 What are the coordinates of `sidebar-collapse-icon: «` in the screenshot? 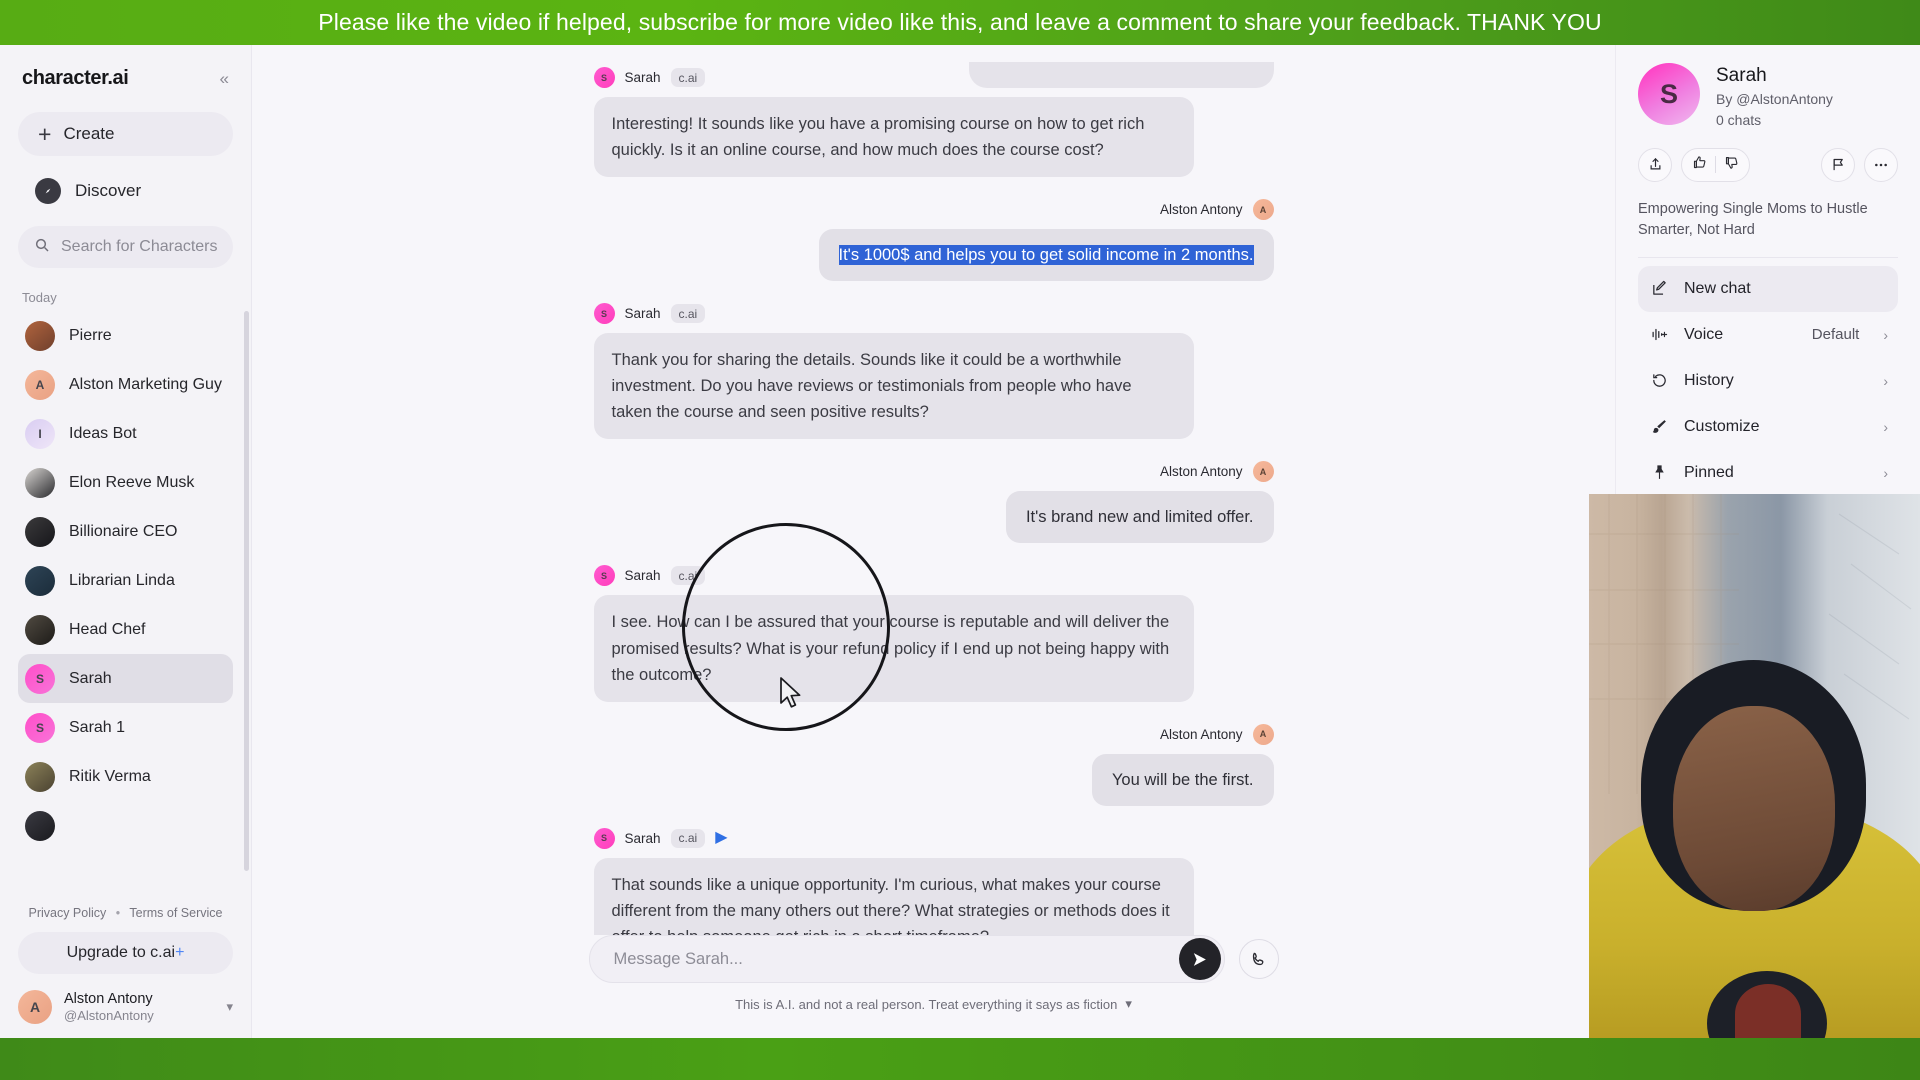 It's located at (224, 79).